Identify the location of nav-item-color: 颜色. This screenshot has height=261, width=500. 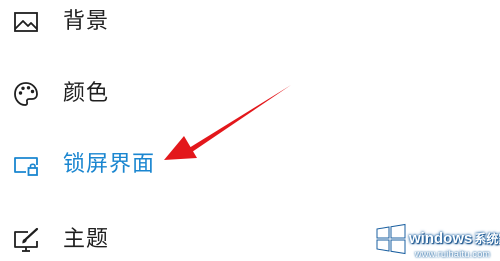
(115, 94).